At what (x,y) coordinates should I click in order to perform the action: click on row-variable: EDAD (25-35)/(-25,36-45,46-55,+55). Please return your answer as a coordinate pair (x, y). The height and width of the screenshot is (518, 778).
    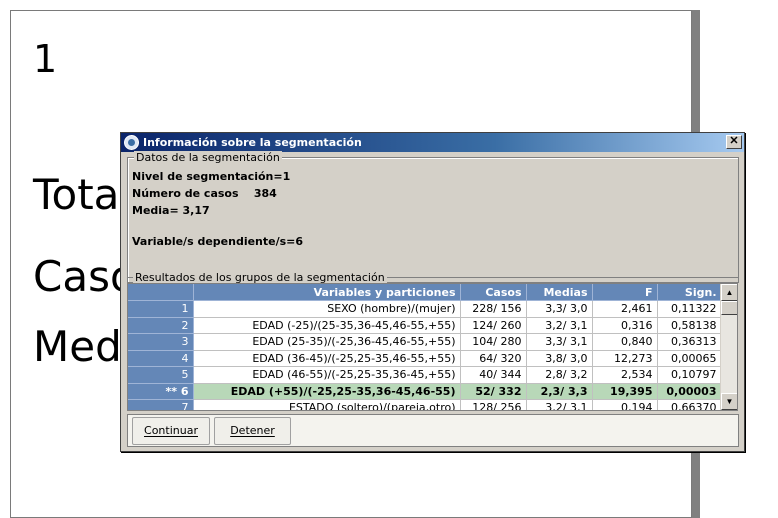
    Looking at the image, I should click on (327, 342).